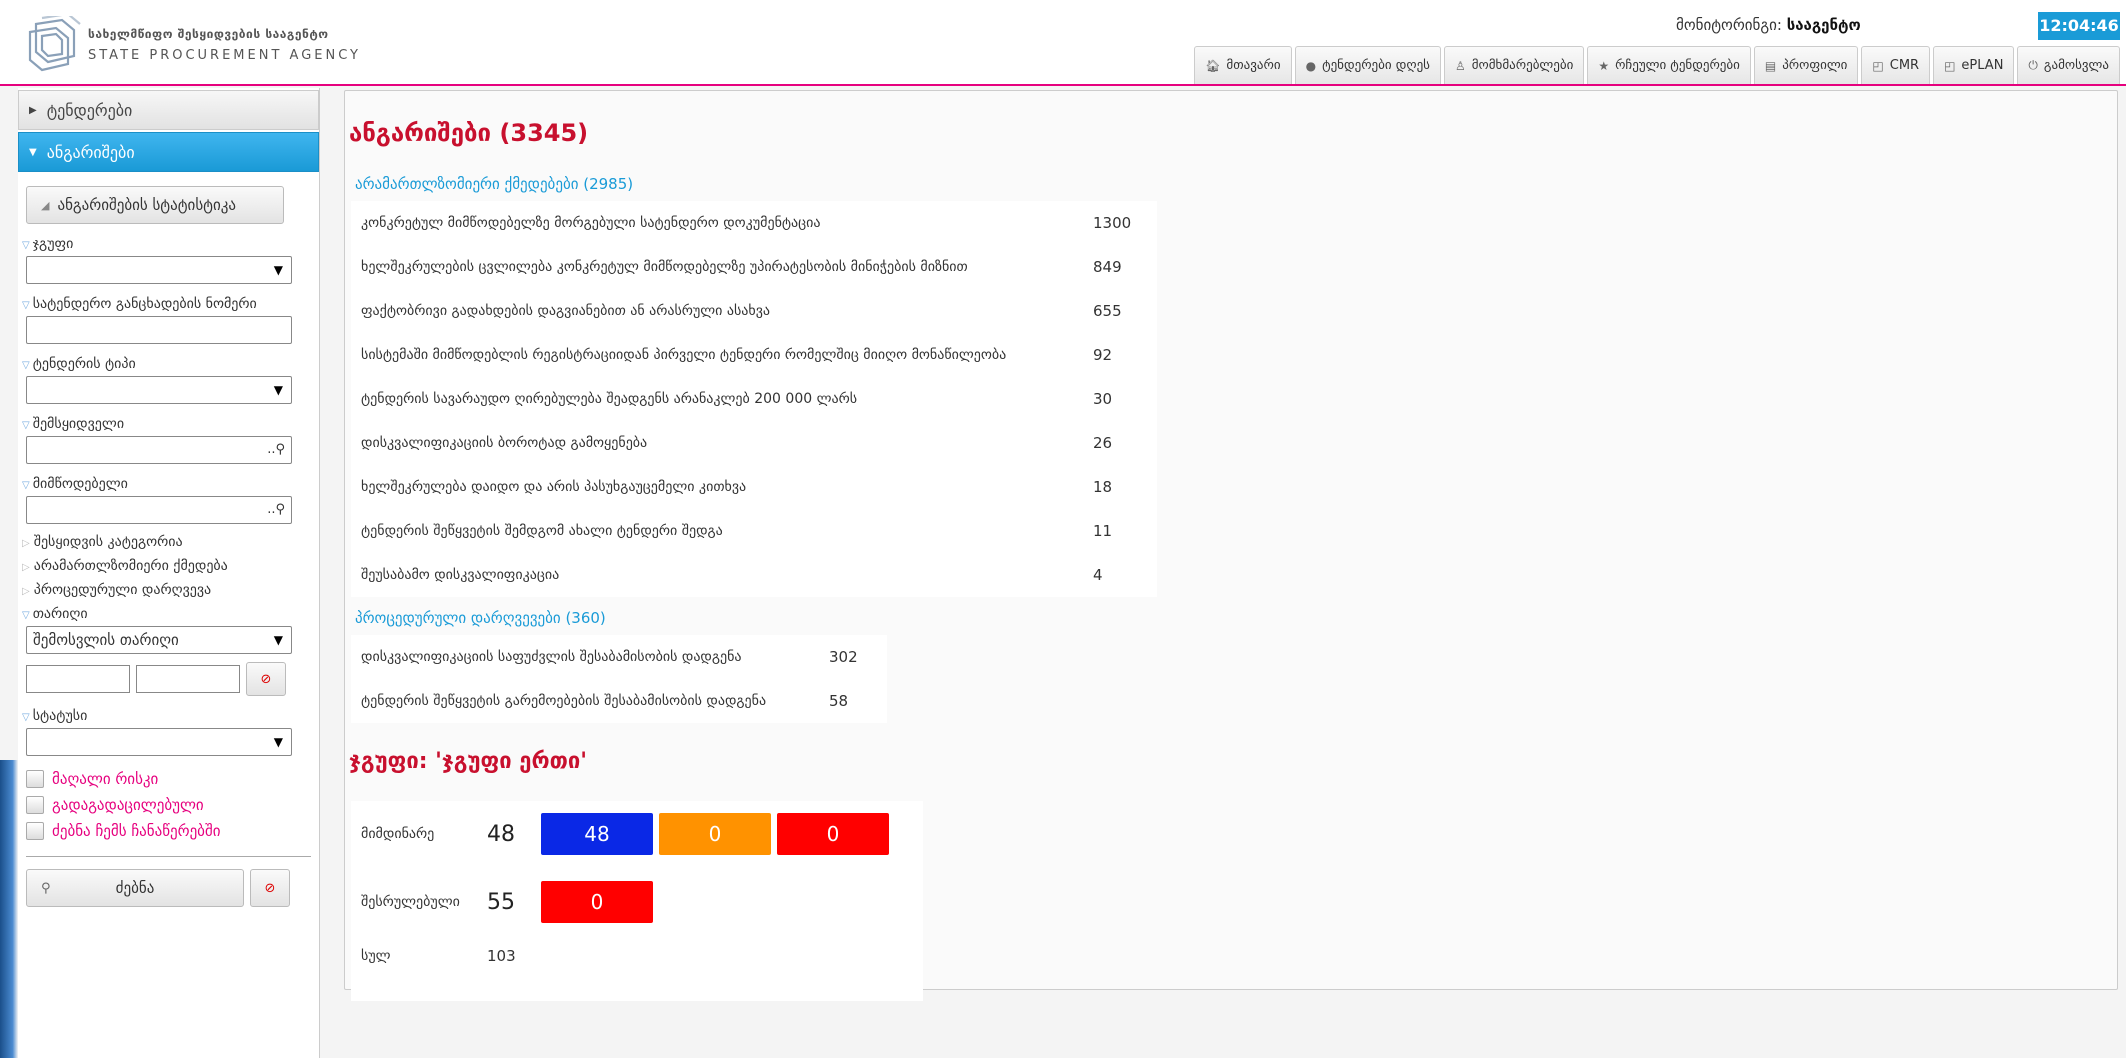 This screenshot has height=1058, width=2126. Describe the element at coordinates (2068, 65) in the screenshot. I see `nav-tab-logout: ⏻ გამოსვლა` at that location.